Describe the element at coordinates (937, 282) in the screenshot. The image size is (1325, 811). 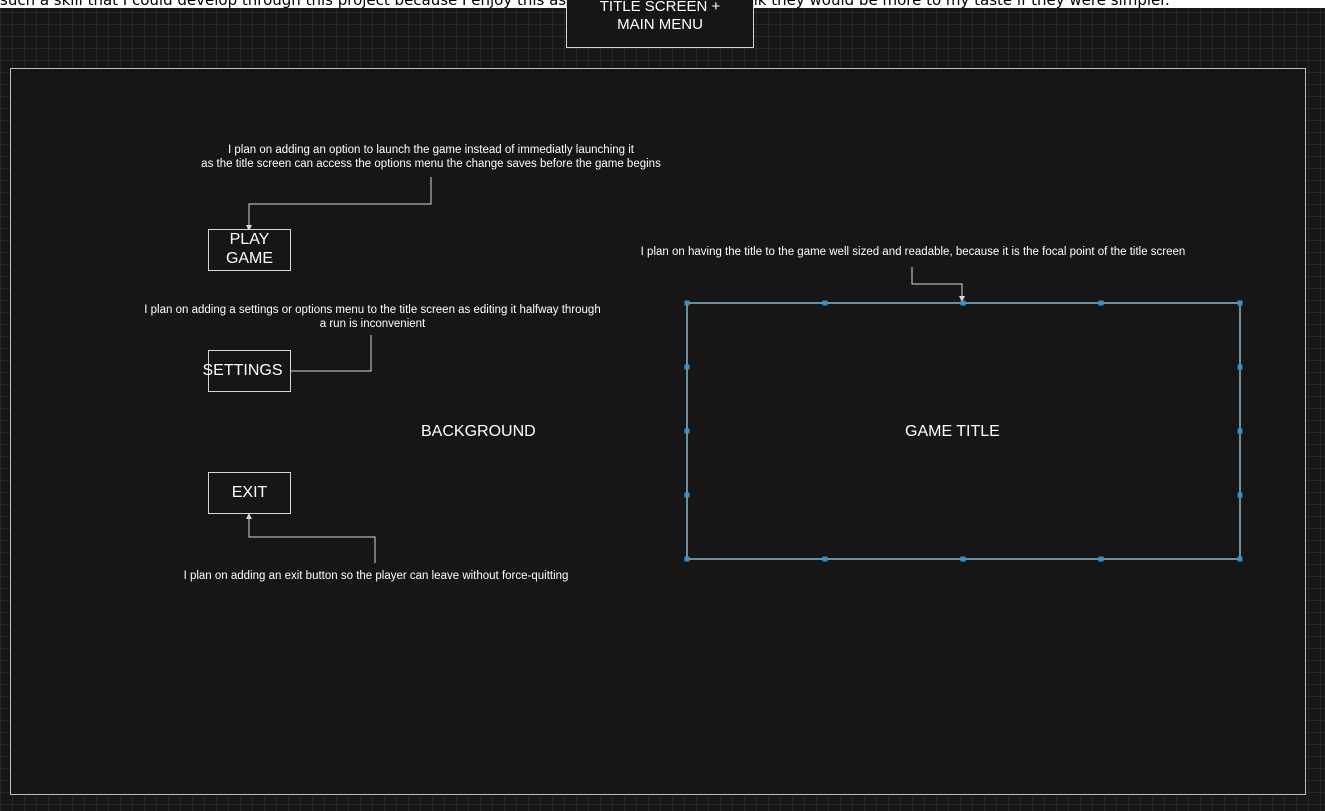
I see `connector-title-note` at that location.